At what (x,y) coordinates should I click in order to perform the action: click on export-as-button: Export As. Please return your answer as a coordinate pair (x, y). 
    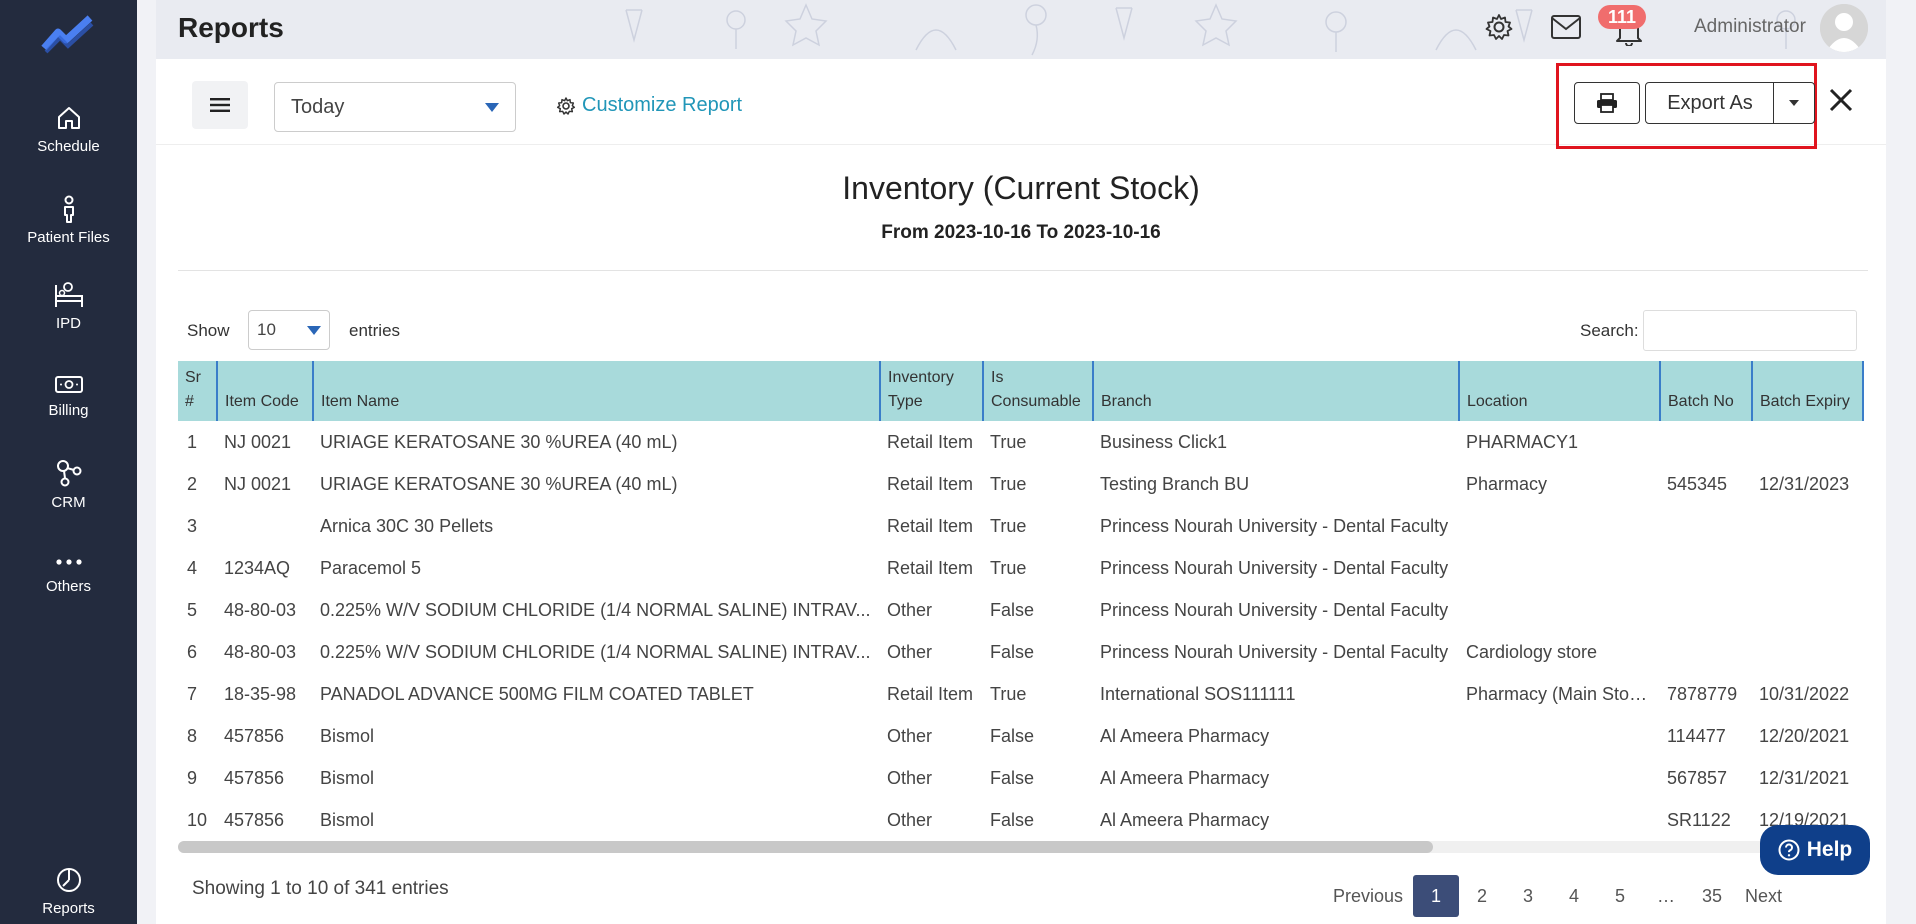
    Looking at the image, I should click on (1710, 103).